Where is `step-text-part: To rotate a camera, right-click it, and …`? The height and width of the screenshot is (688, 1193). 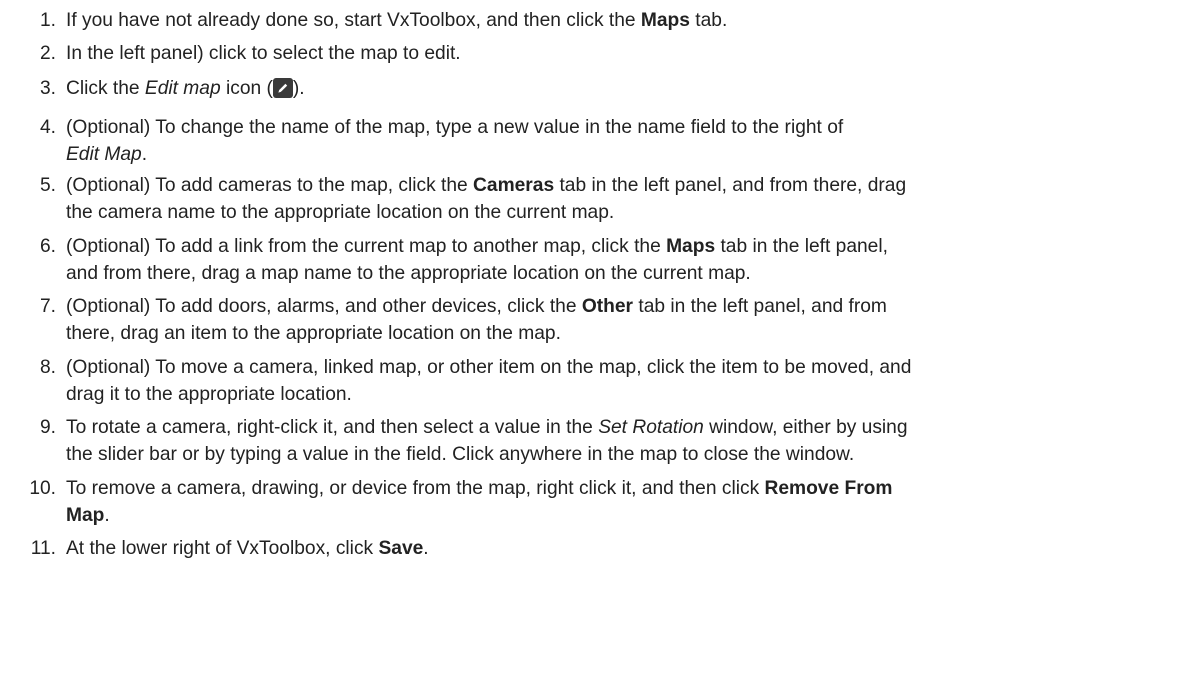 step-text-part: To rotate a camera, right-click it, and … is located at coordinates (332, 427).